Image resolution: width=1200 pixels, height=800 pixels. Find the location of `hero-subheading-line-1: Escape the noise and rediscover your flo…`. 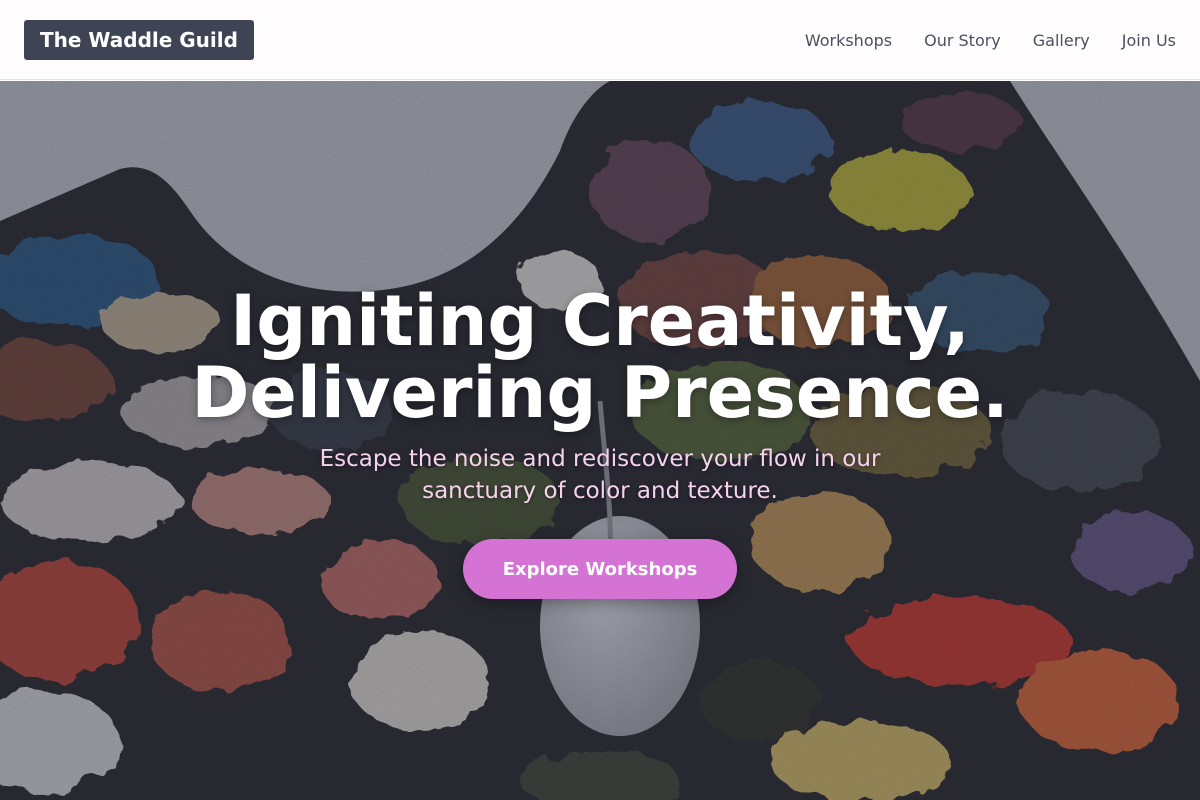

hero-subheading-line-1: Escape the noise and rediscover your flo… is located at coordinates (600, 459).